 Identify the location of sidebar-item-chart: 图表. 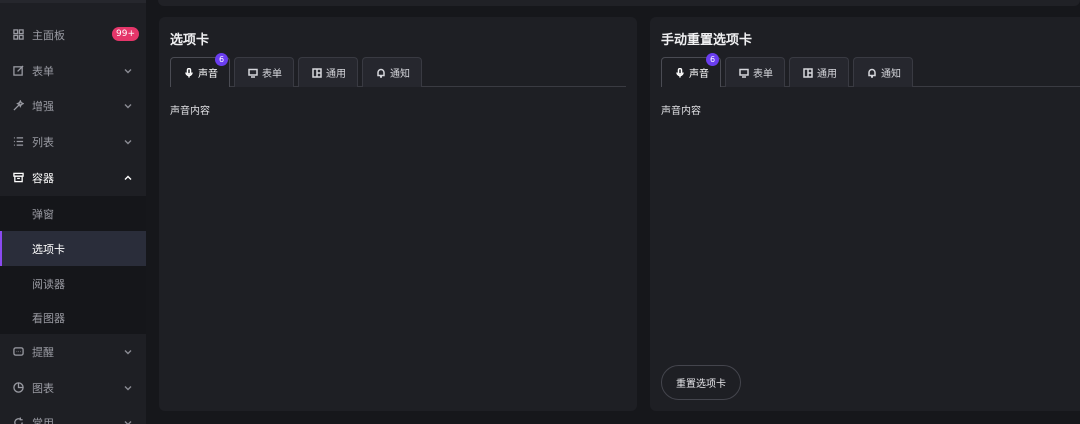
(73, 387).